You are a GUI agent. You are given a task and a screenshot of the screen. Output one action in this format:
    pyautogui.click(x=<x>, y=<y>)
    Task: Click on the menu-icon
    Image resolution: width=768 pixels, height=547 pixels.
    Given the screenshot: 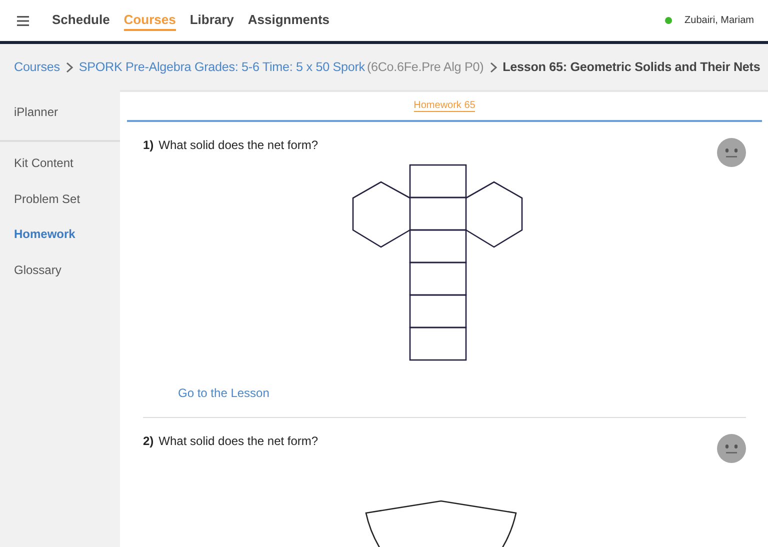 What is the action you would take?
    pyautogui.click(x=23, y=21)
    